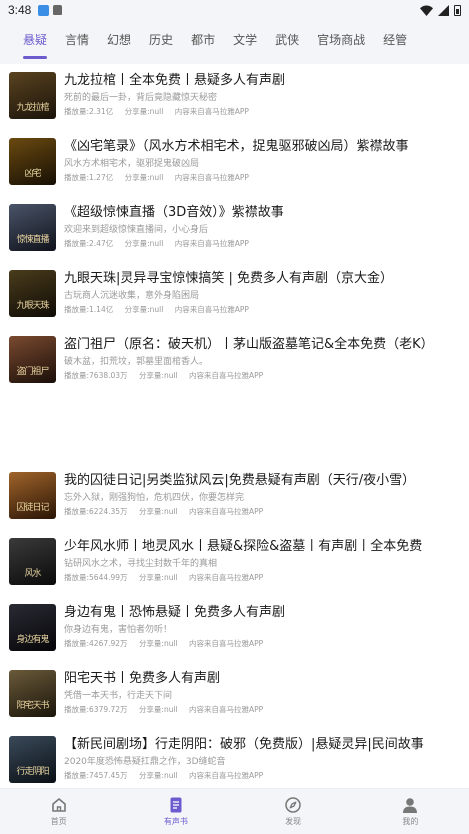  What do you see at coordinates (77, 42) in the screenshot?
I see `tab-romance: 言情` at bounding box center [77, 42].